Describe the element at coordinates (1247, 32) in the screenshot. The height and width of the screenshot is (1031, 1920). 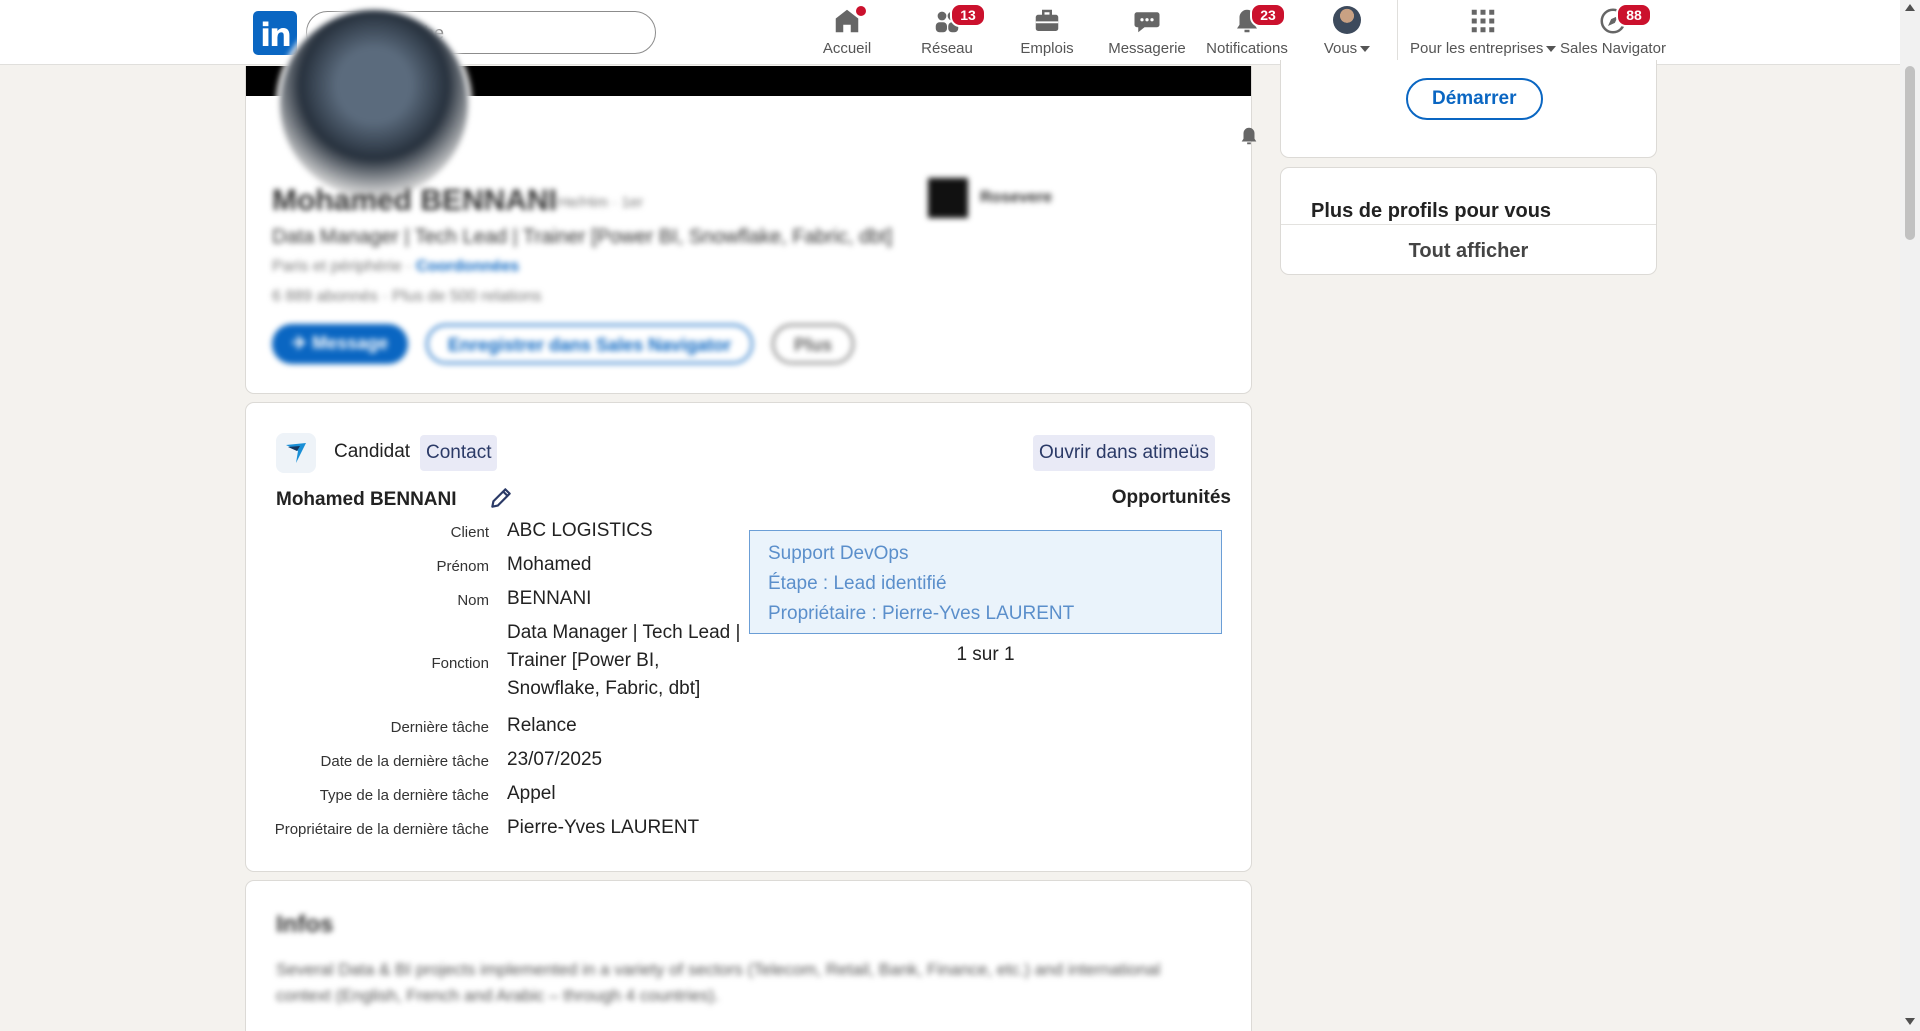
I see `nav-item-notifications: 23 Notifications` at that location.